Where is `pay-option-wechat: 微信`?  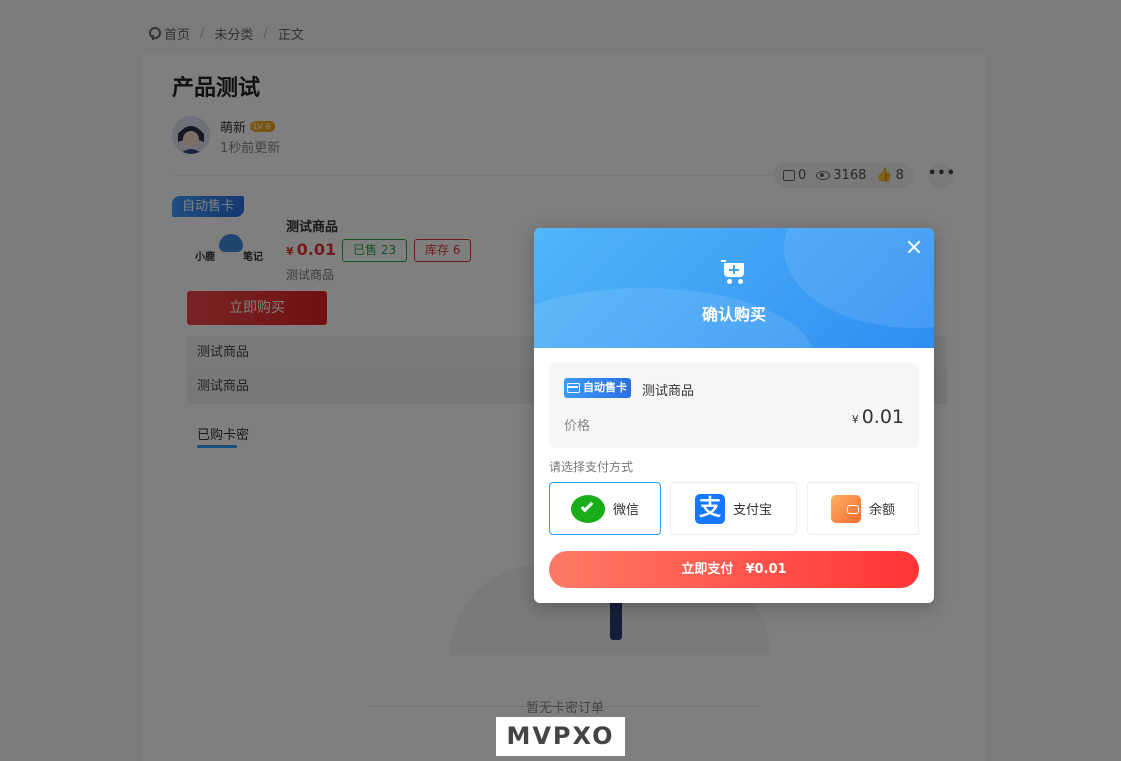
pay-option-wechat: 微信 is located at coordinates (605, 508).